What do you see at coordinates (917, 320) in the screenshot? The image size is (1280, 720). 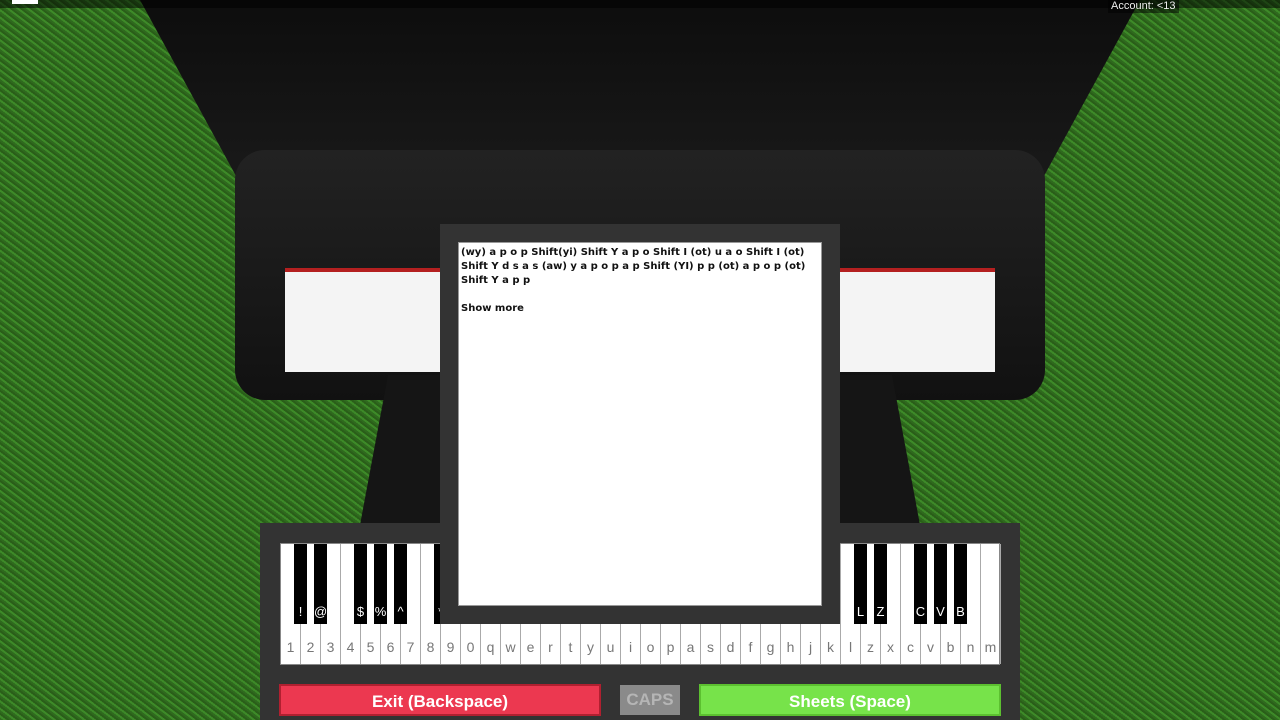 I see `piano-keys-right` at bounding box center [917, 320].